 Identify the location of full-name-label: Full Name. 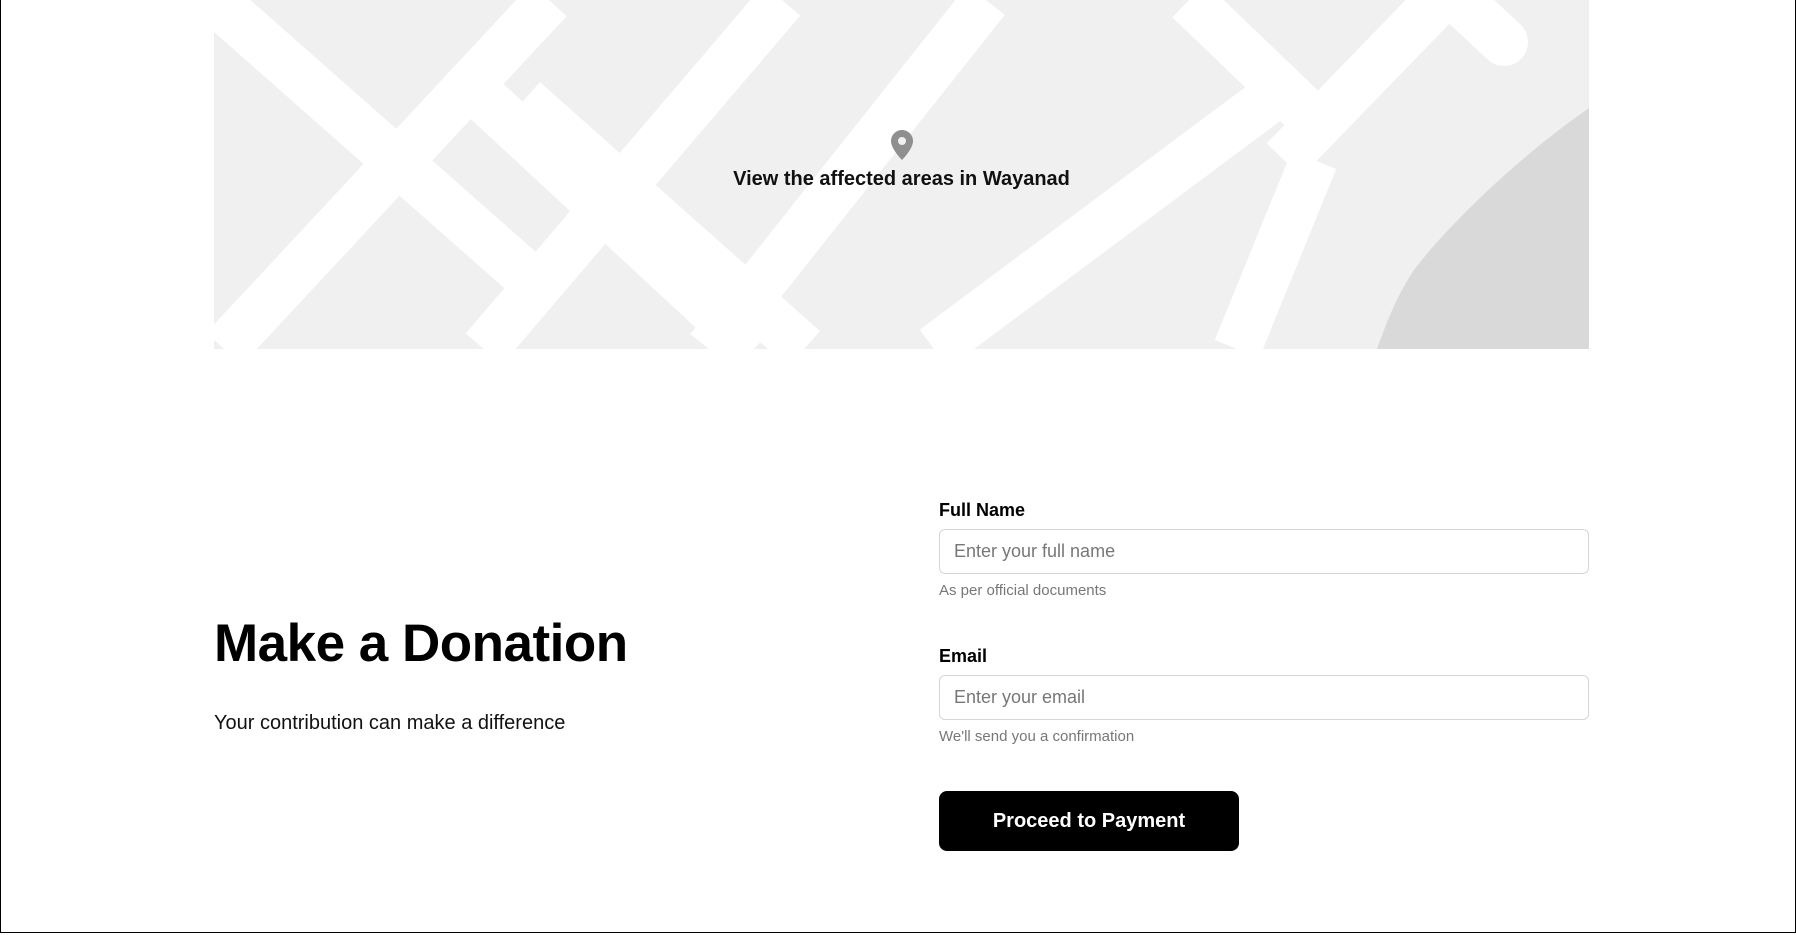
(982, 510).